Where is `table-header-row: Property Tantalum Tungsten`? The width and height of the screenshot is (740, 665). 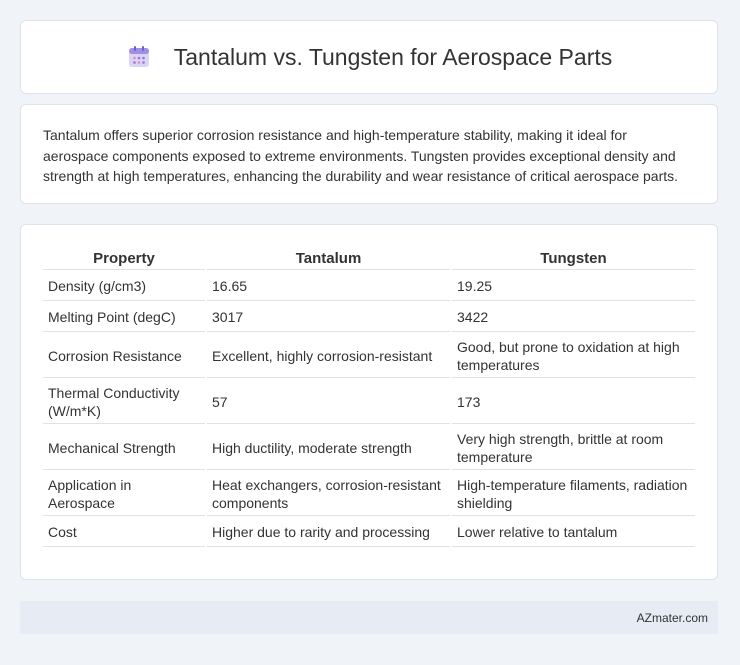
table-header-row: Property Tantalum Tungsten is located at coordinates (369, 258).